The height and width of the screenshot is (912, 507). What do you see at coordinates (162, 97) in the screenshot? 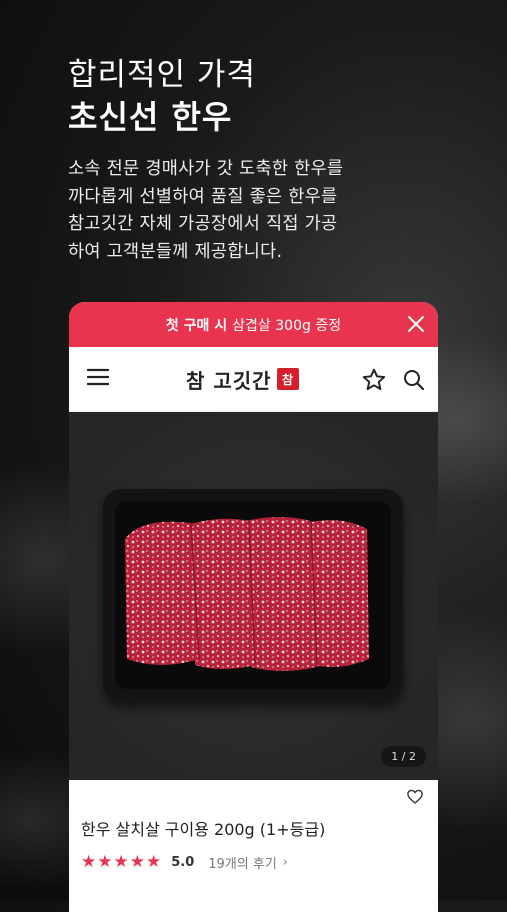
I see `hero-heading: 합리적인 가격 초신선 한우` at bounding box center [162, 97].